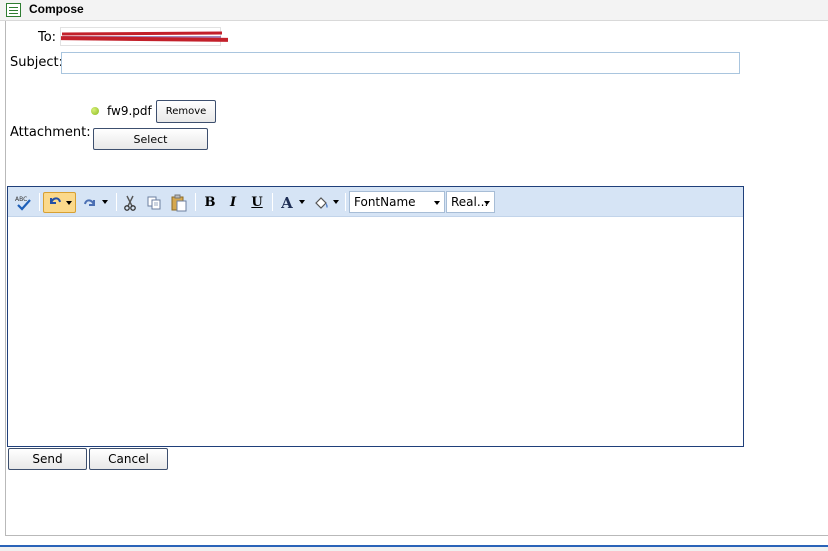  What do you see at coordinates (154, 202) in the screenshot?
I see `copy-icon` at bounding box center [154, 202].